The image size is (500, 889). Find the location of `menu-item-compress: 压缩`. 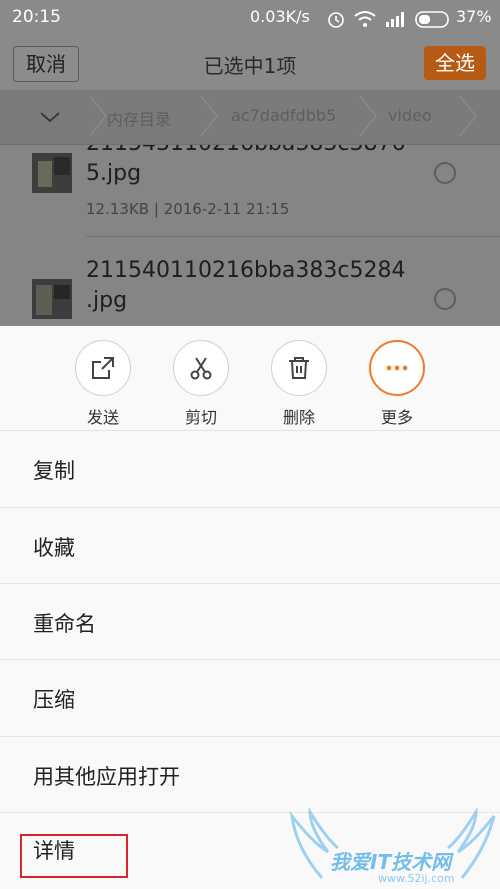

menu-item-compress: 压缩 is located at coordinates (250, 698).